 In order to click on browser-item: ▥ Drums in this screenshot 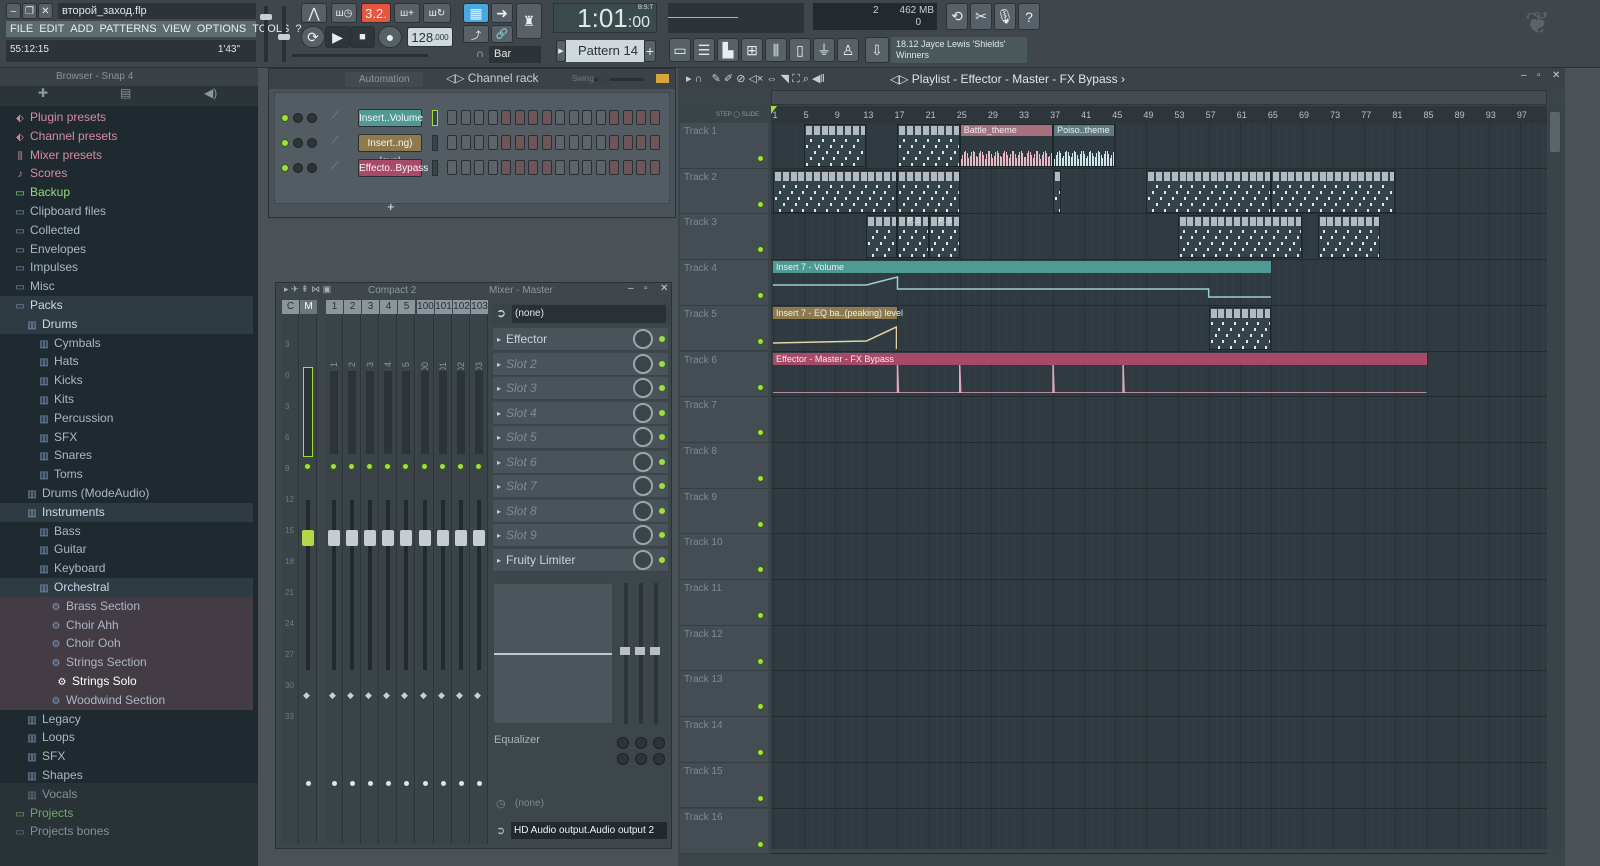, I will do `click(126, 324)`.